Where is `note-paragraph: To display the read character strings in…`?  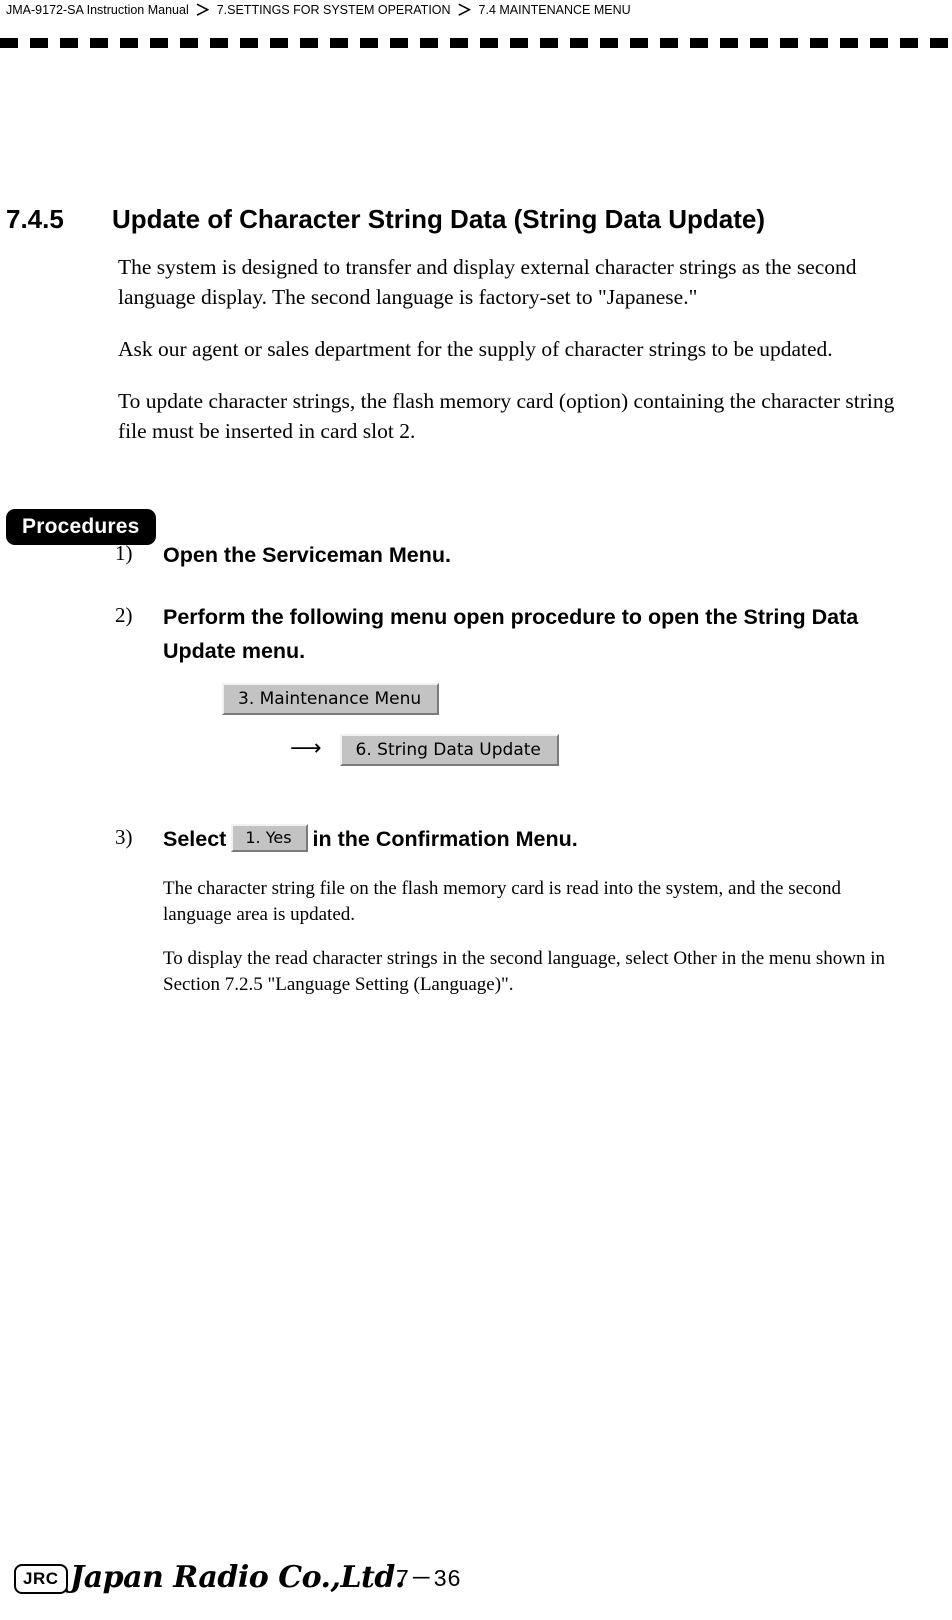 note-paragraph: To display the read character strings in… is located at coordinates (524, 971).